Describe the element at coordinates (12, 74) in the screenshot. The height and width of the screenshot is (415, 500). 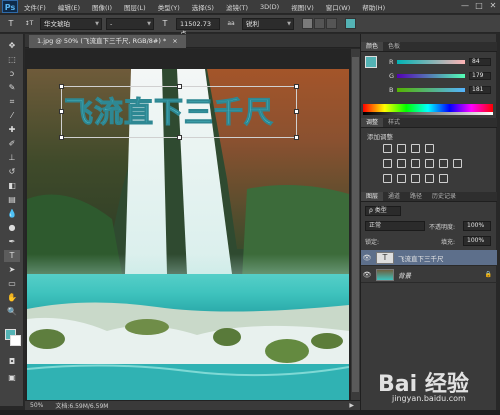
I see `lasso-tool-icon: ↄ` at that location.